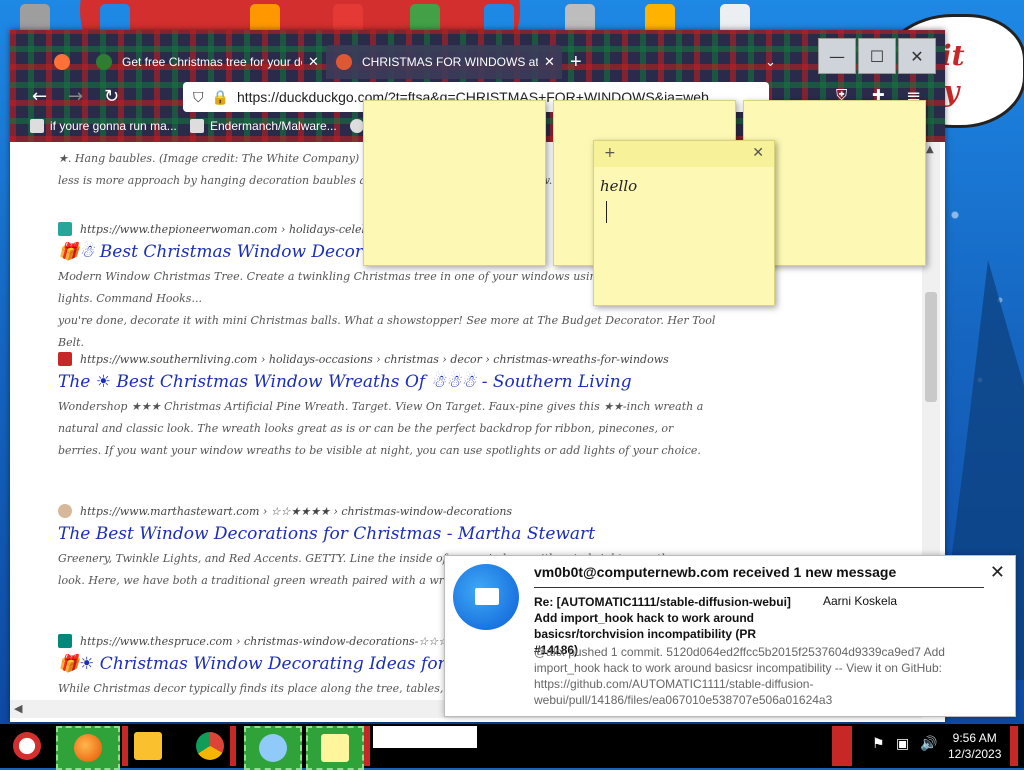 This screenshot has width=1024, height=770. I want to click on globe-icon, so click(357, 126).